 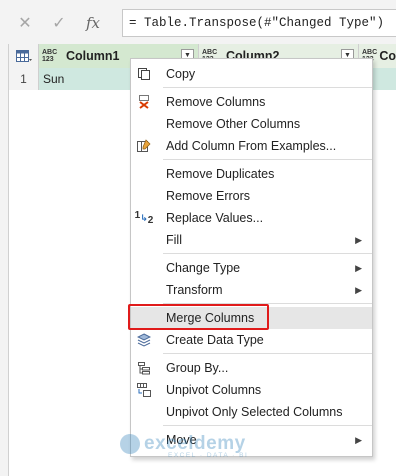 I want to click on menu-item-transform: Transform ▶, so click(x=251, y=290).